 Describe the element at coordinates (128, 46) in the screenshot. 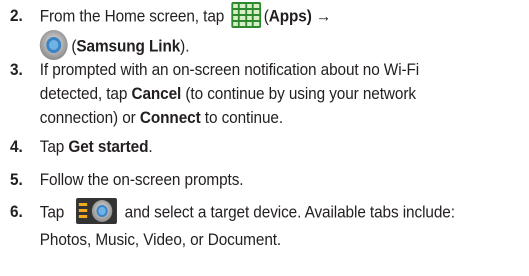

I see `samsung-link-label: Samsung Link` at that location.